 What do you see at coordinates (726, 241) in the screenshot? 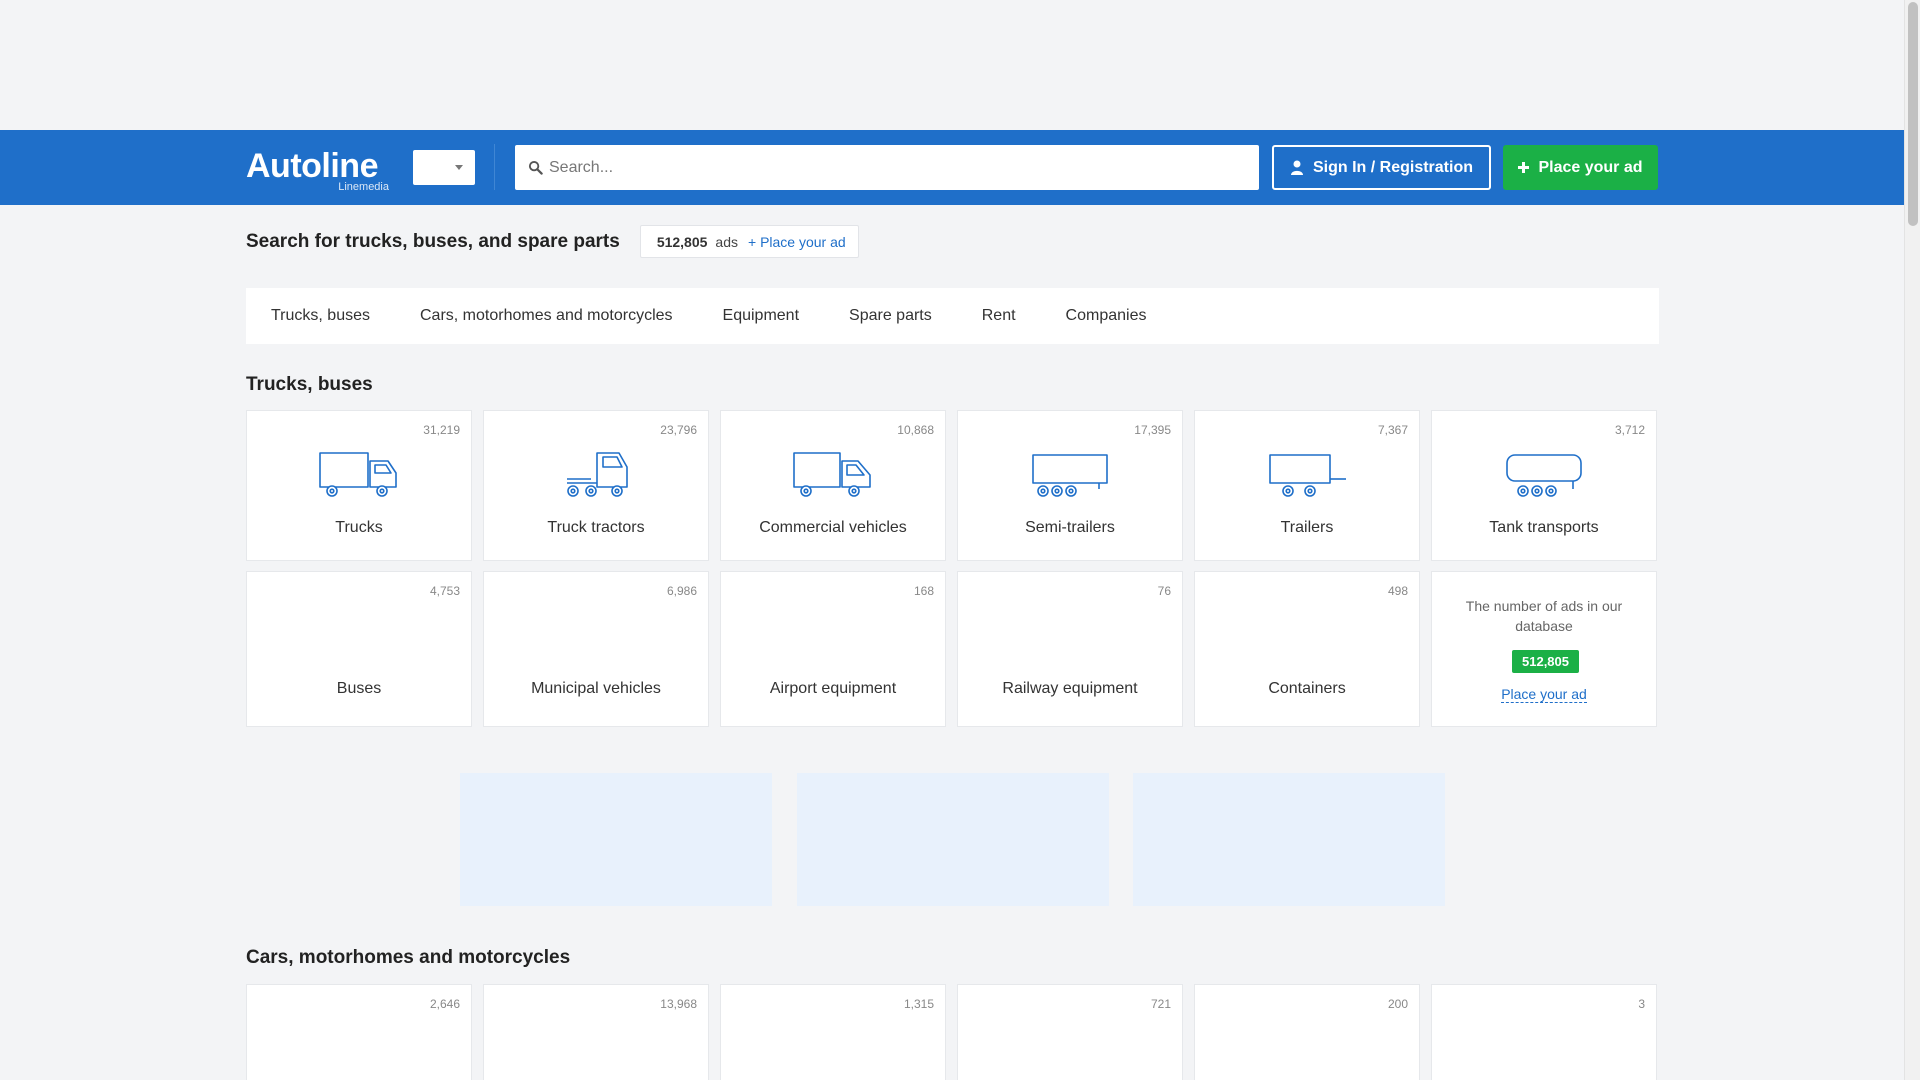
I see `ads-label: ads` at bounding box center [726, 241].